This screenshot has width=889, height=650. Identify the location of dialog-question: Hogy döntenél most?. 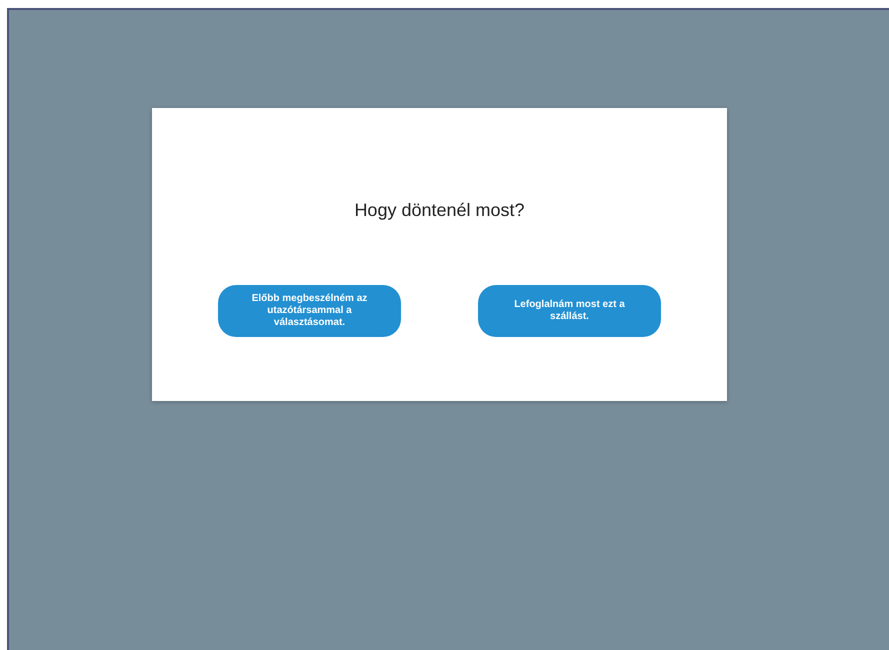
(439, 210).